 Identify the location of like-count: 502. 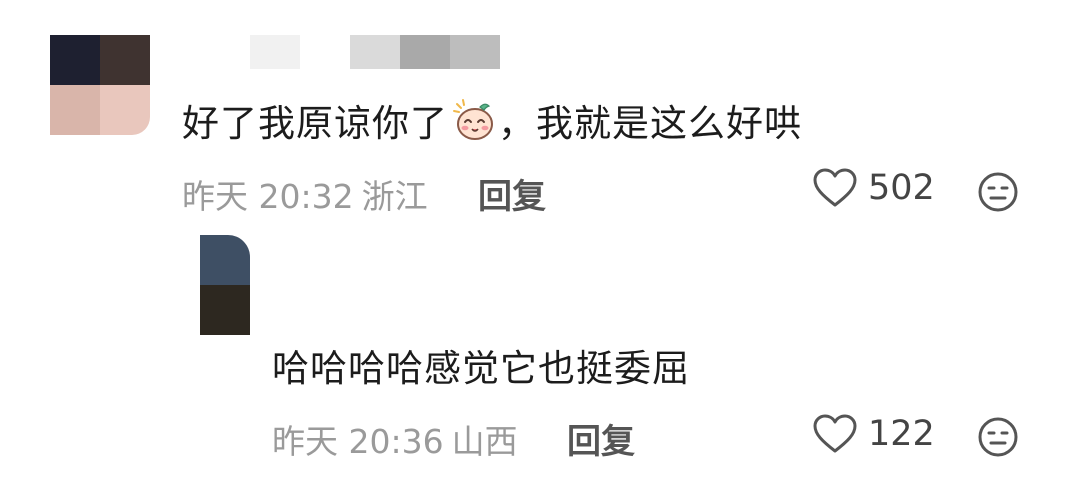
(901, 188).